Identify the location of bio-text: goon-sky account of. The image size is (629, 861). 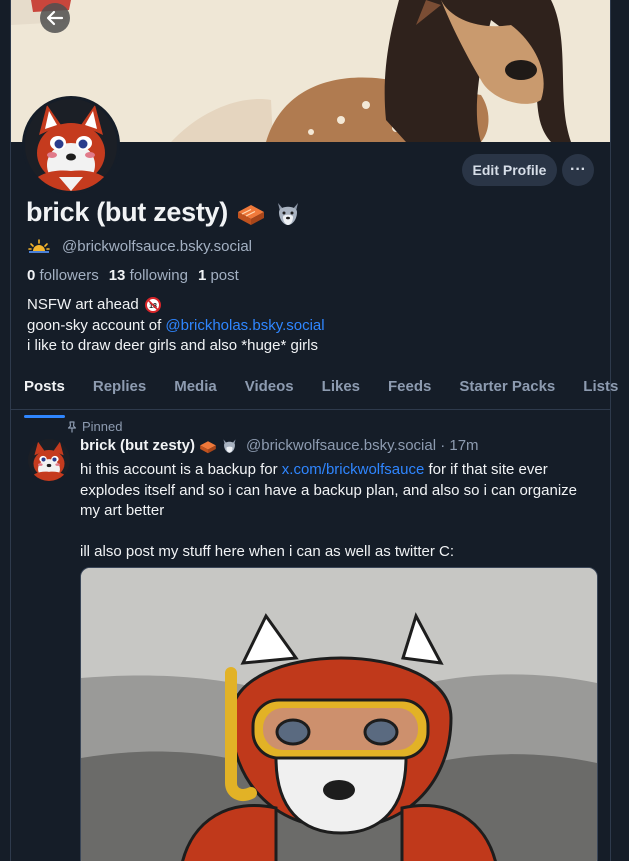
(96, 325).